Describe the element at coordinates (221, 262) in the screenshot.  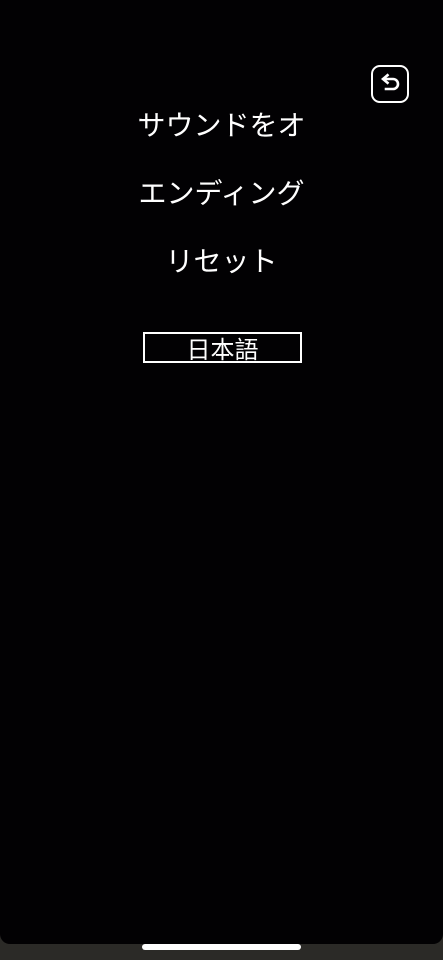
I see `reset-button: リセット` at that location.